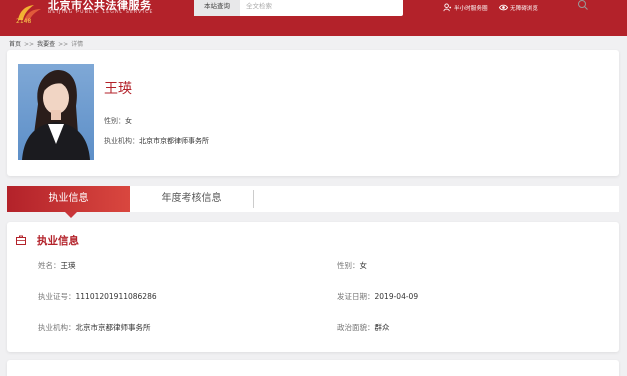 This screenshot has height=376, width=627. Describe the element at coordinates (253, 199) in the screenshot. I see `tab-divider` at that location.